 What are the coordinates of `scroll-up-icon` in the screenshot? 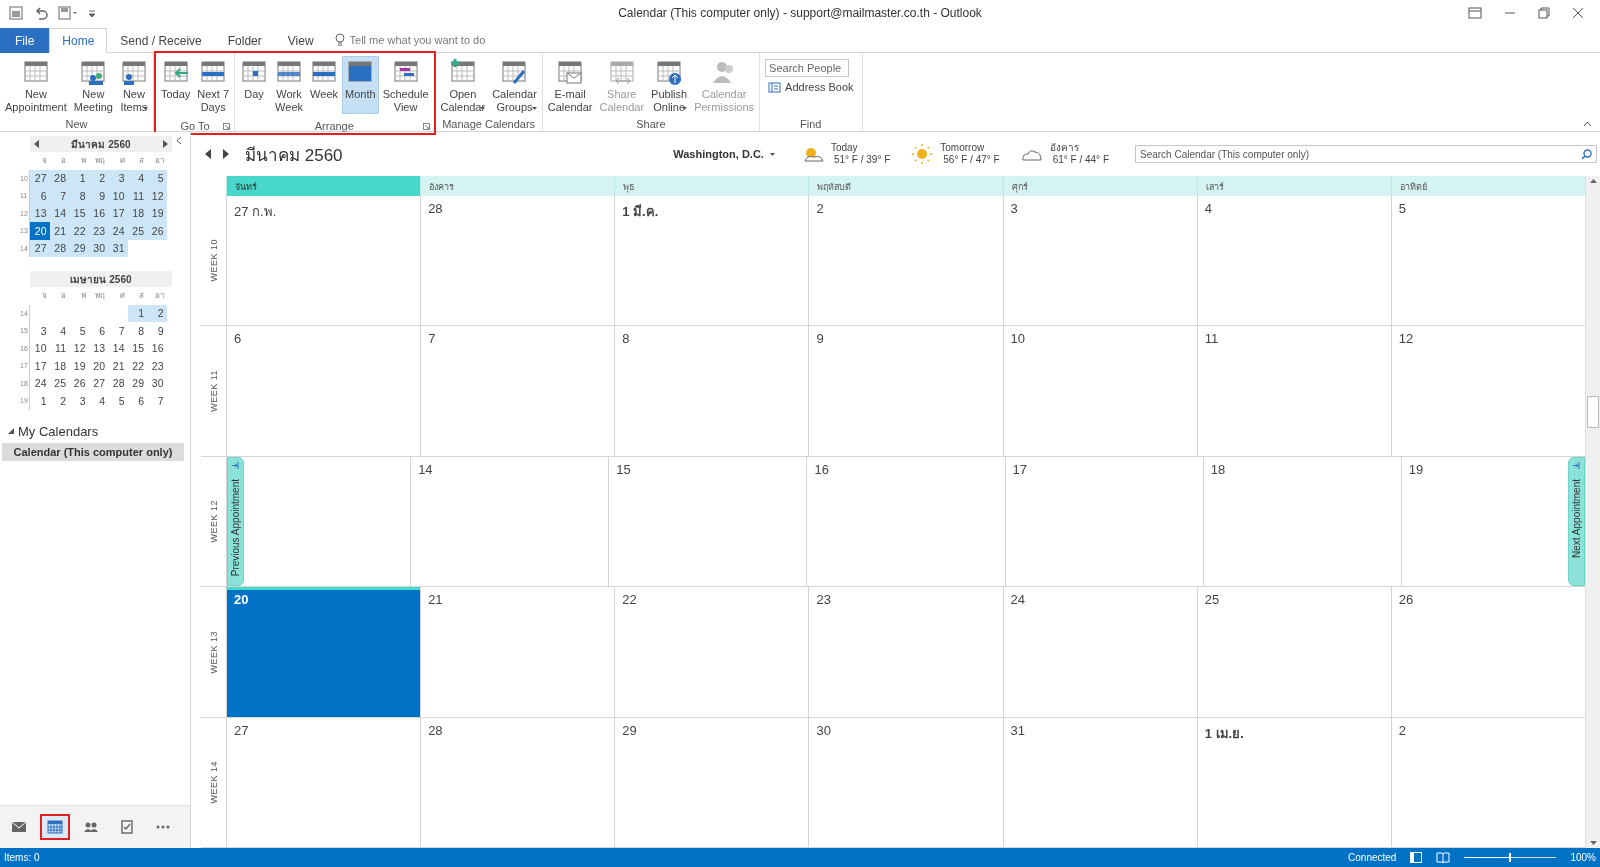 It's located at (1593, 181).